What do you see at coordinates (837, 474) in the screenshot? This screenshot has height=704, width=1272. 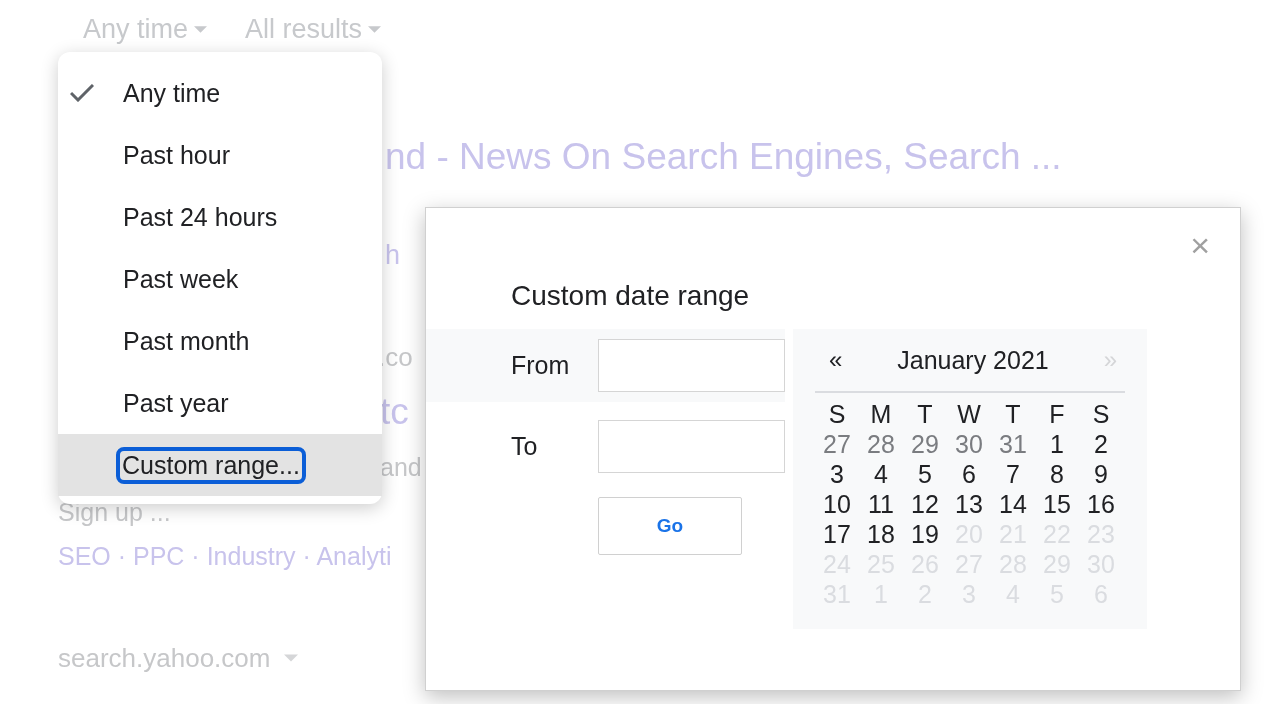 I see `calendar-day: 3` at bounding box center [837, 474].